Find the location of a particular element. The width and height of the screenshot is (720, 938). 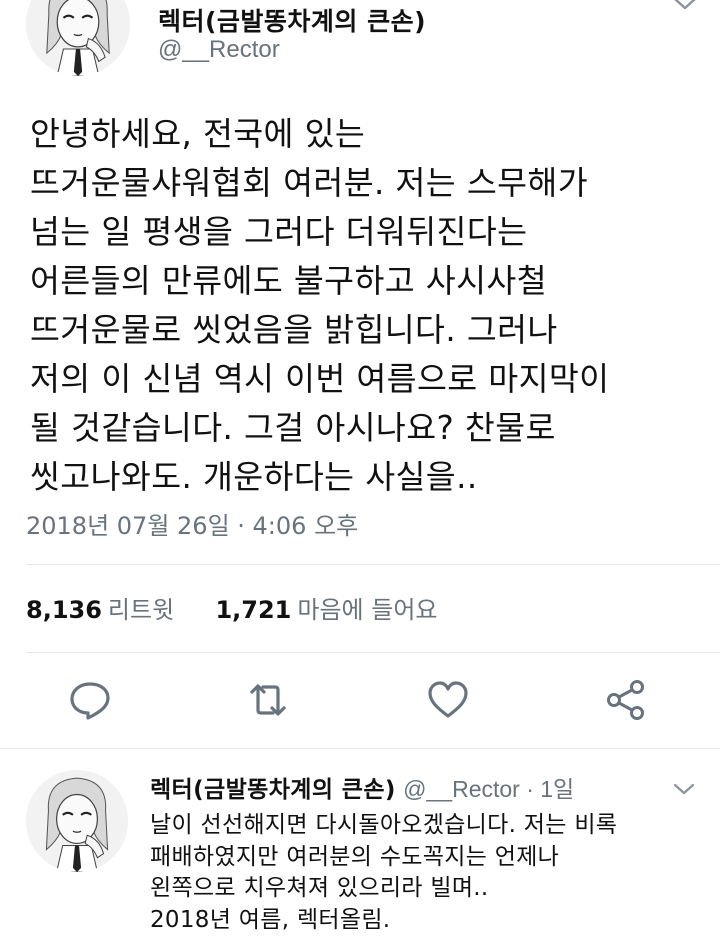

heart-icon is located at coordinates (448, 699).